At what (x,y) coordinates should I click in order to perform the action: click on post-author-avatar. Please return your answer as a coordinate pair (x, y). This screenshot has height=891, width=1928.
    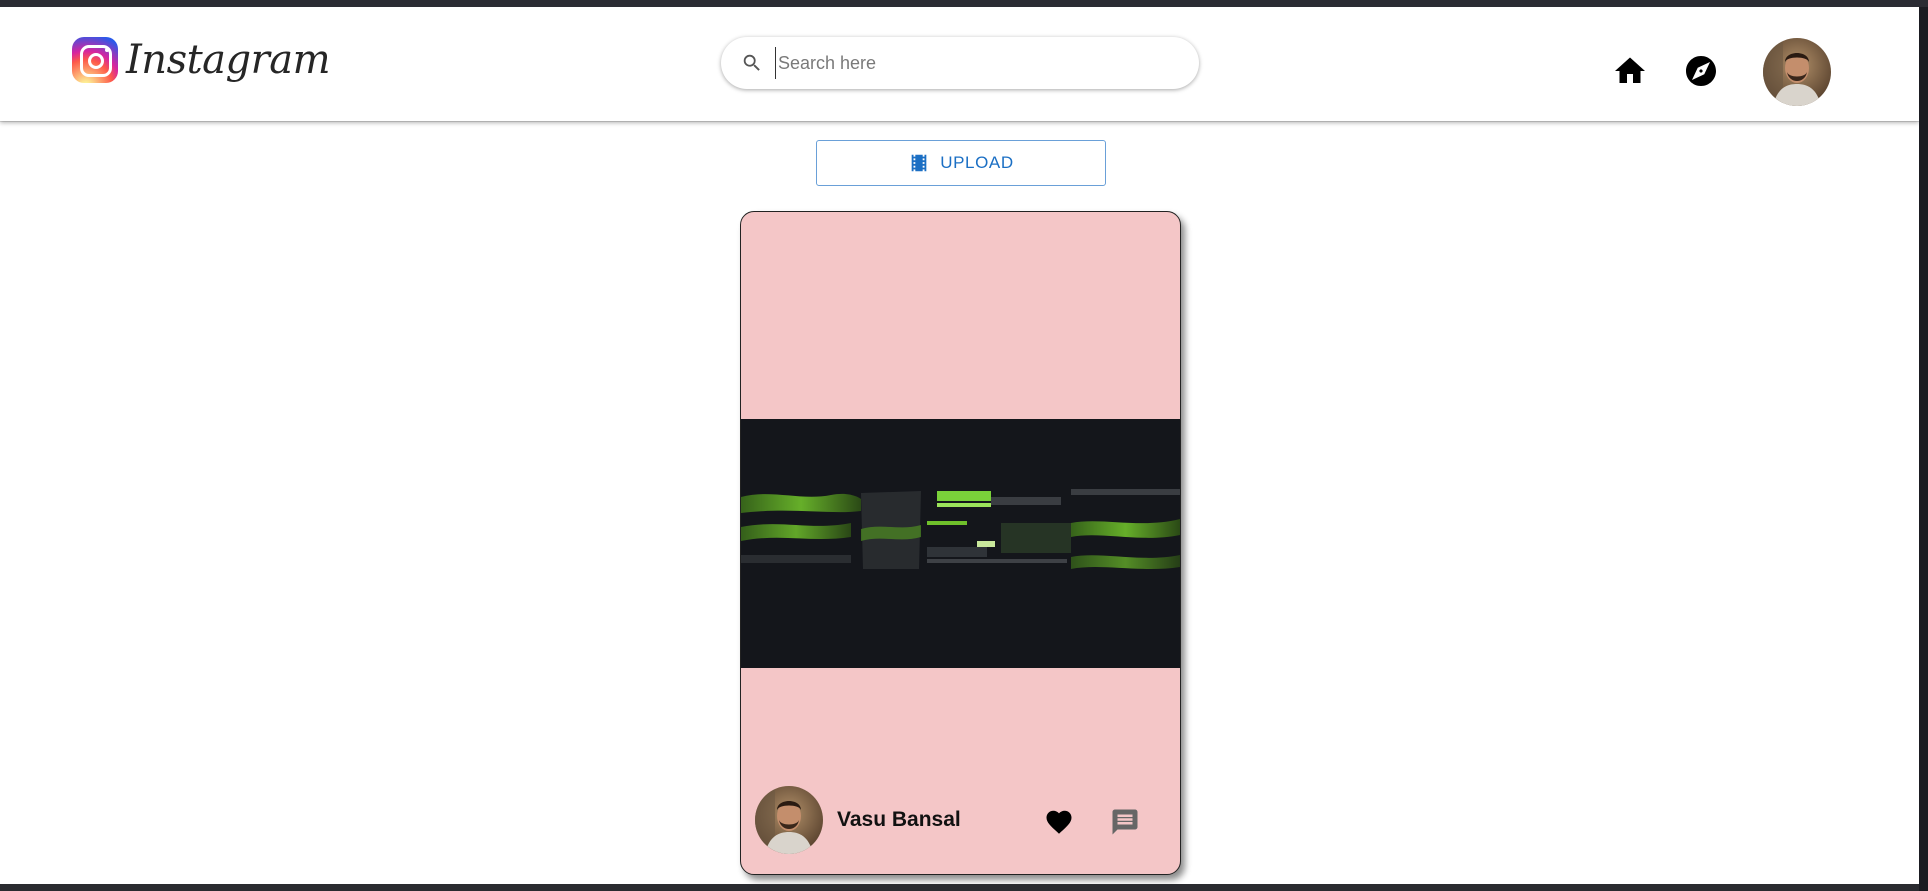
    Looking at the image, I should click on (789, 820).